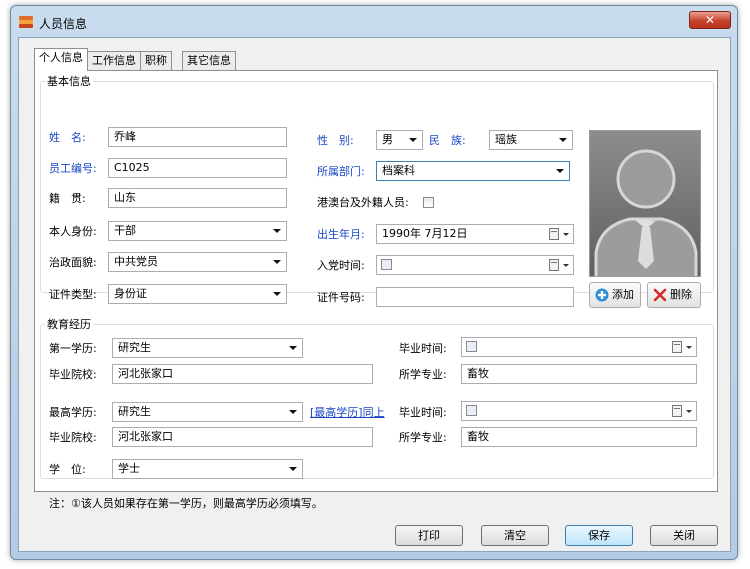 This screenshot has width=750, height=569. I want to click on add-photo-button: 添加, so click(615, 295).